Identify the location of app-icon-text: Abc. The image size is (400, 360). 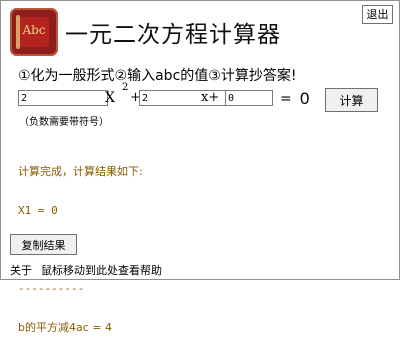
(34, 30).